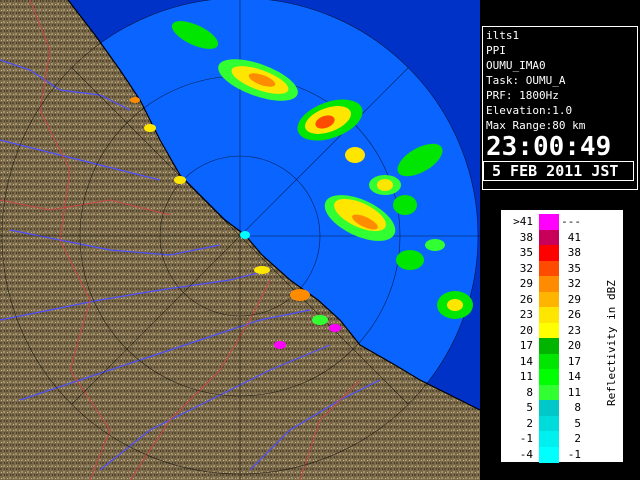  Describe the element at coordinates (611, 343) in the screenshot. I see `legend-title: Reflectivity in dBZ` at that location.